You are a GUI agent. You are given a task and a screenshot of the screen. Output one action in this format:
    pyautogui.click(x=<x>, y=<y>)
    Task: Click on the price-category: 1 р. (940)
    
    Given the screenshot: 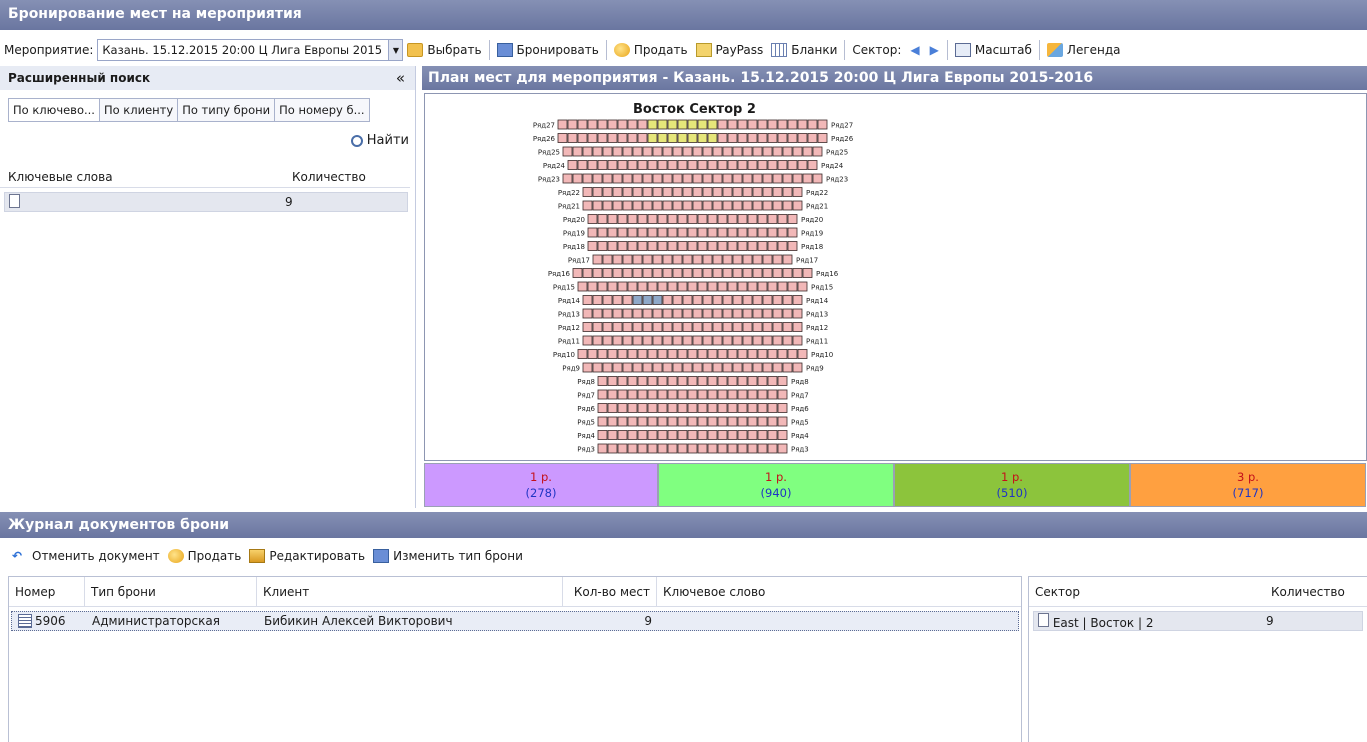 What is the action you would take?
    pyautogui.click(x=776, y=485)
    